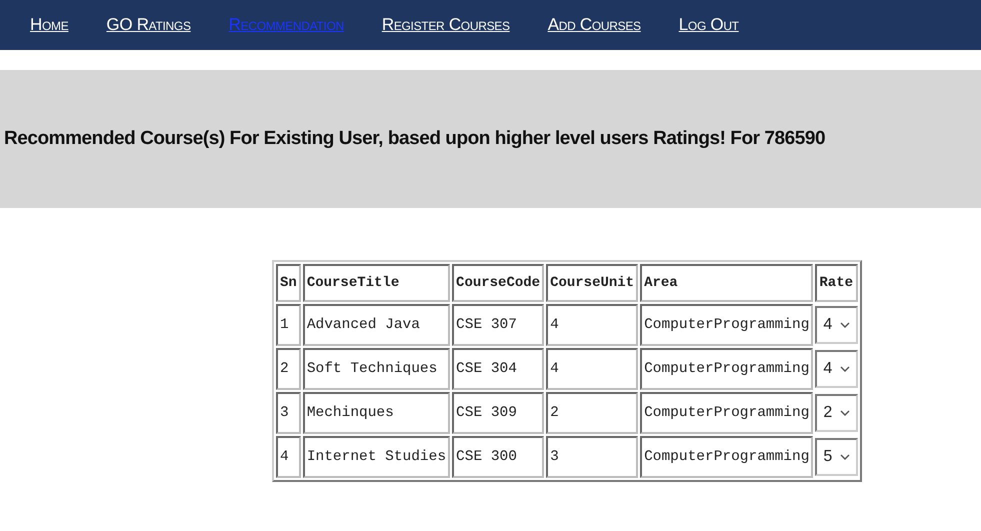 Image resolution: width=981 pixels, height=531 pixels. Describe the element at coordinates (727, 283) in the screenshot. I see `column-header: Area` at that location.